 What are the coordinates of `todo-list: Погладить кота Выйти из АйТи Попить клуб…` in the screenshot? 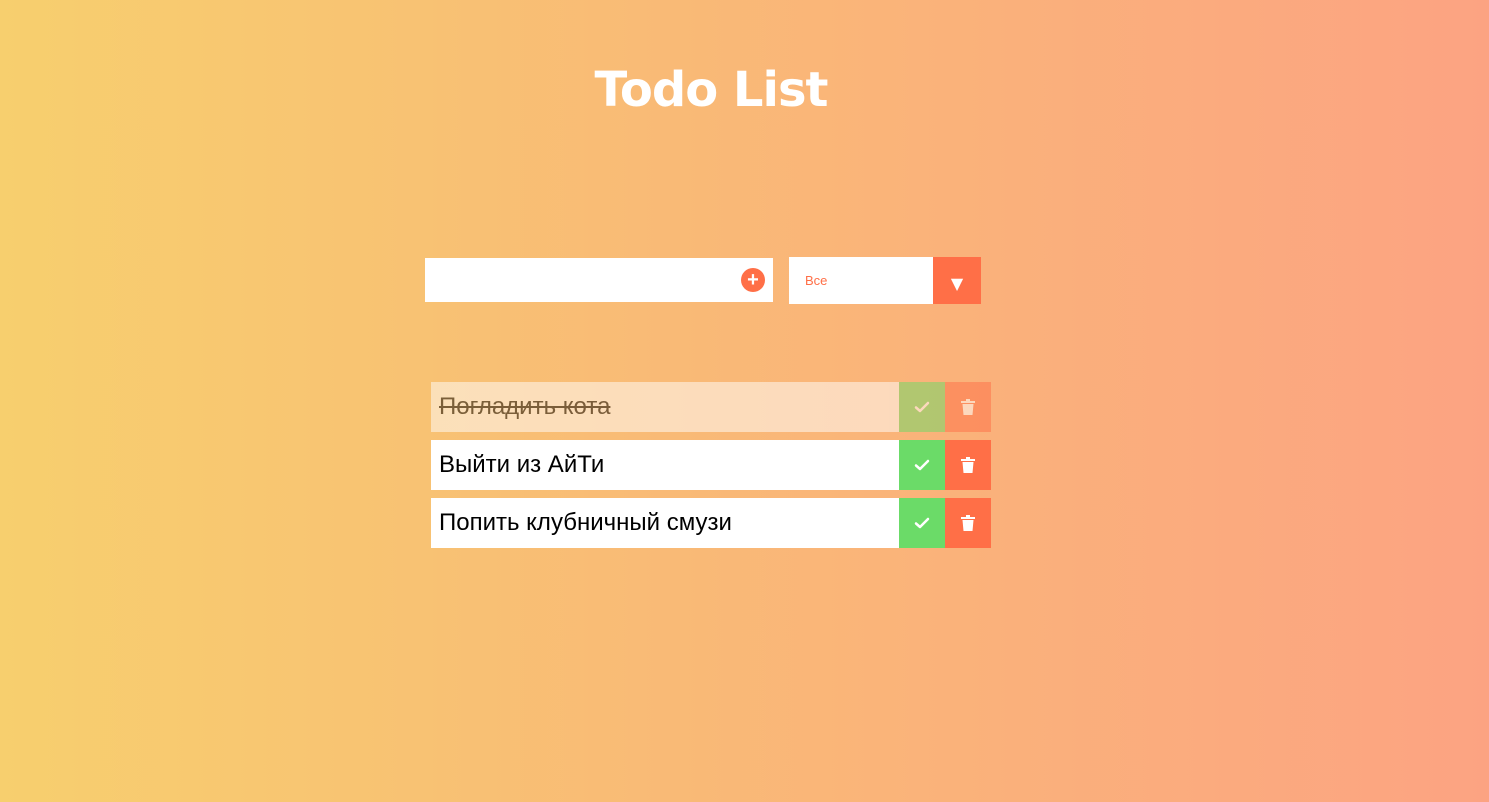 It's located at (711, 469).